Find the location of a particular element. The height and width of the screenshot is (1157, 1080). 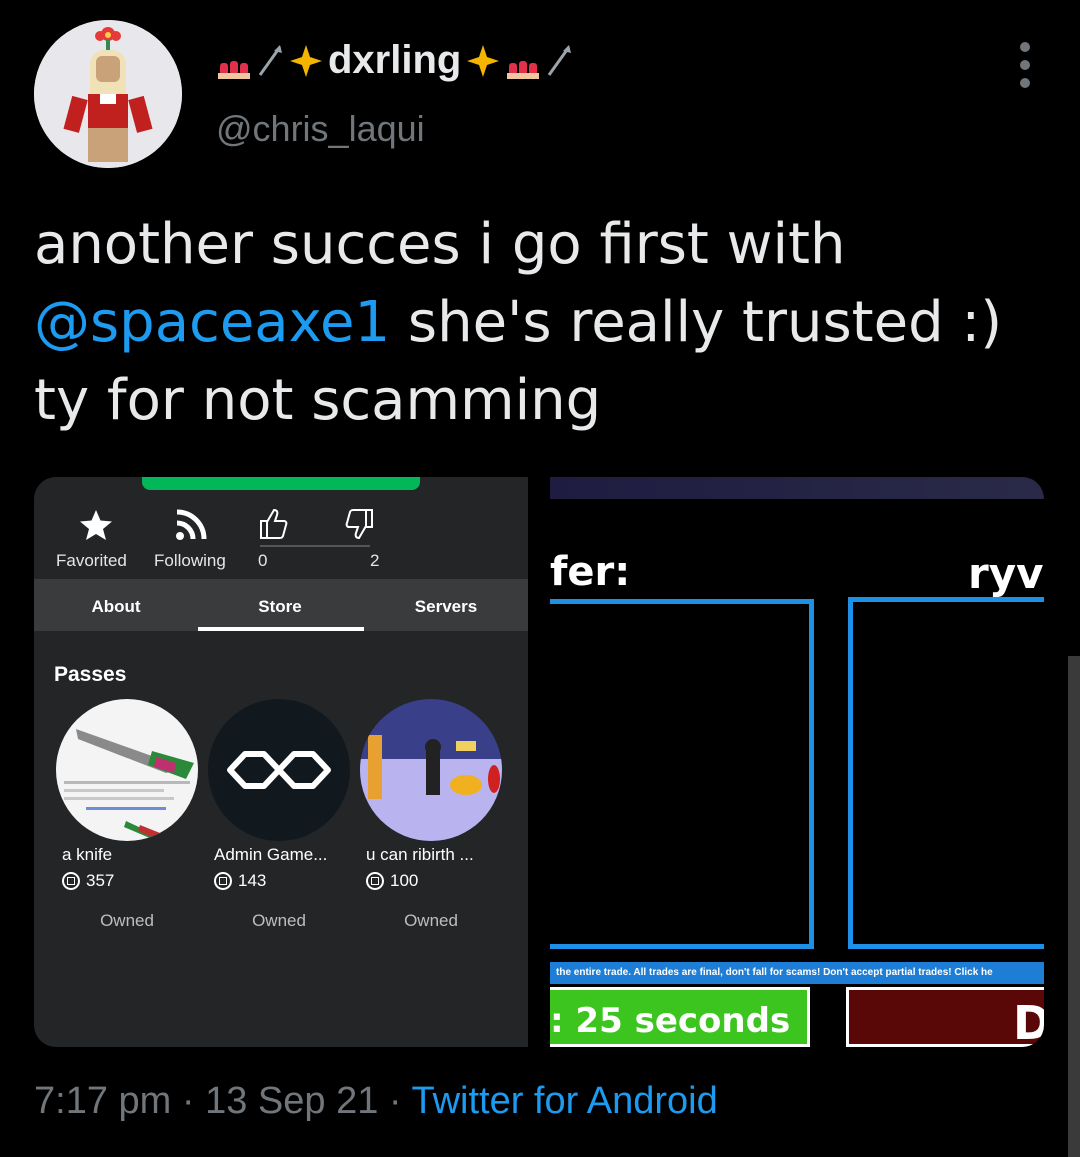

pass-price: 143 is located at coordinates (240, 881).